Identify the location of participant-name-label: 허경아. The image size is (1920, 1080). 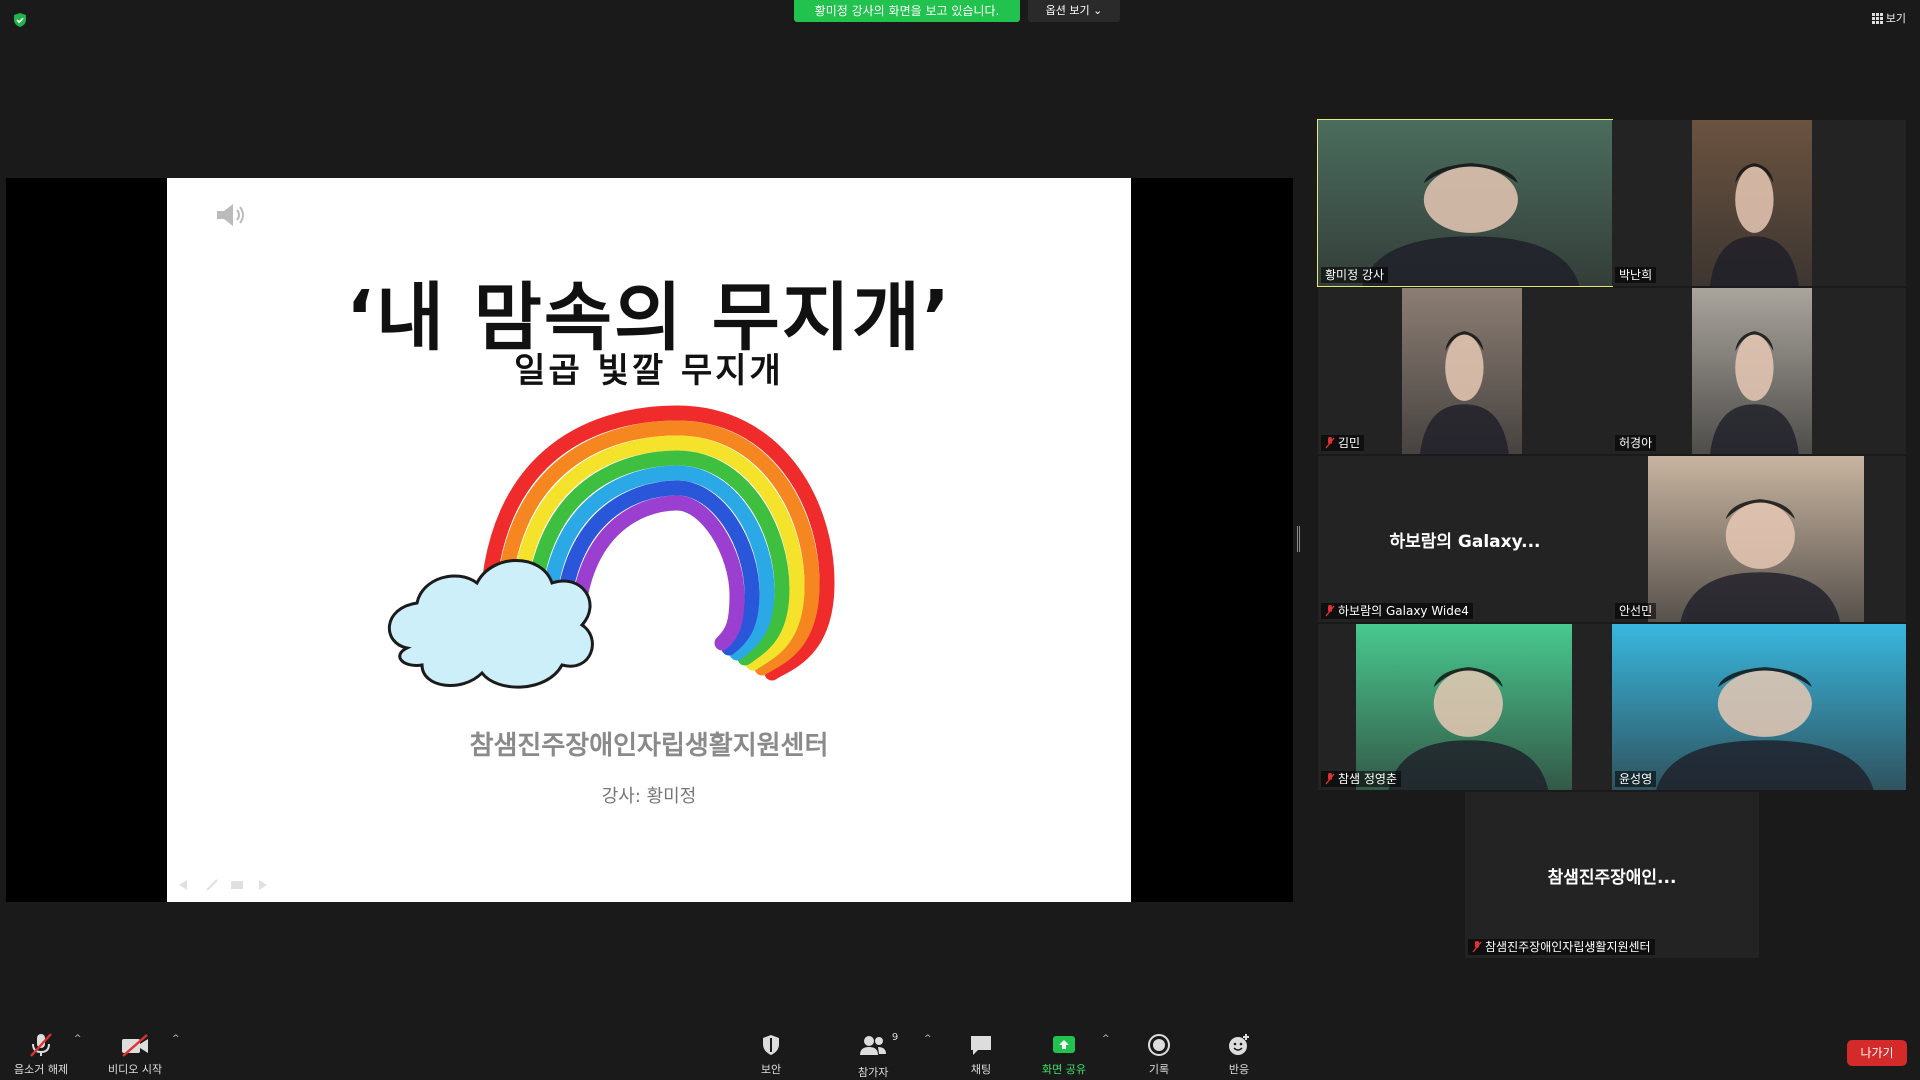
(1636, 443).